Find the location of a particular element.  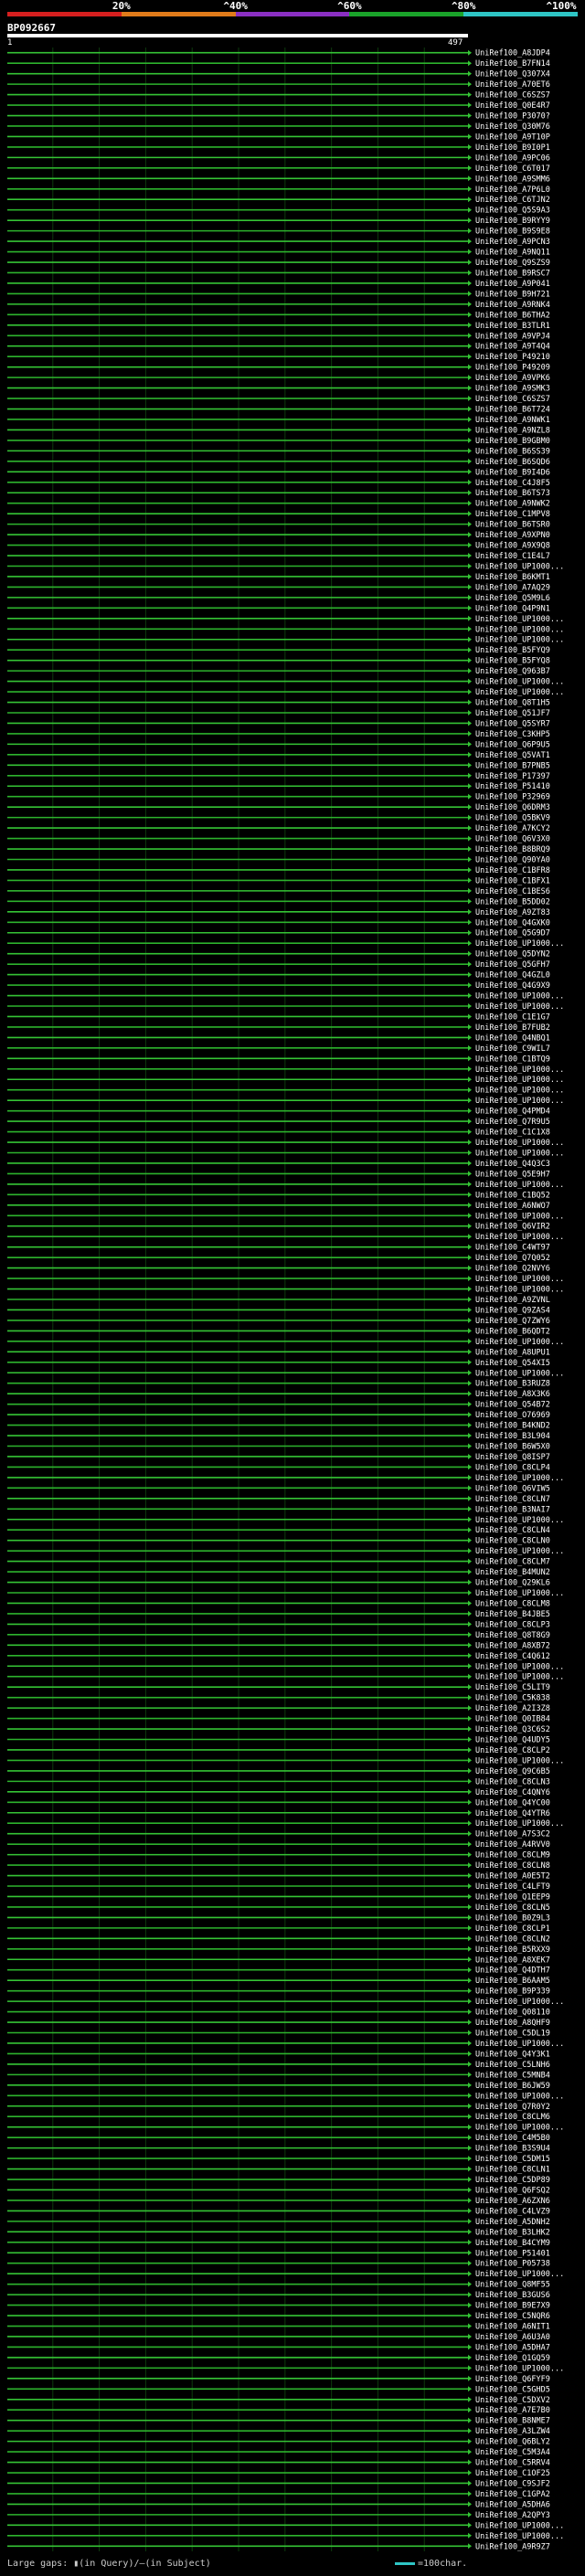

hit-label: UniRef100_Q4Q3C3 is located at coordinates (512, 1164).